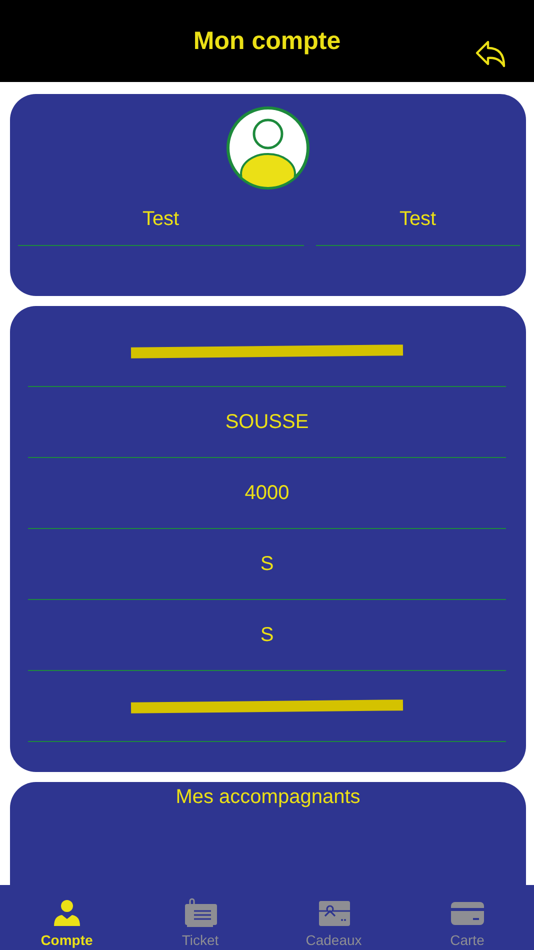 This screenshot has width=534, height=950. Describe the element at coordinates (491, 54) in the screenshot. I see `back-button` at that location.